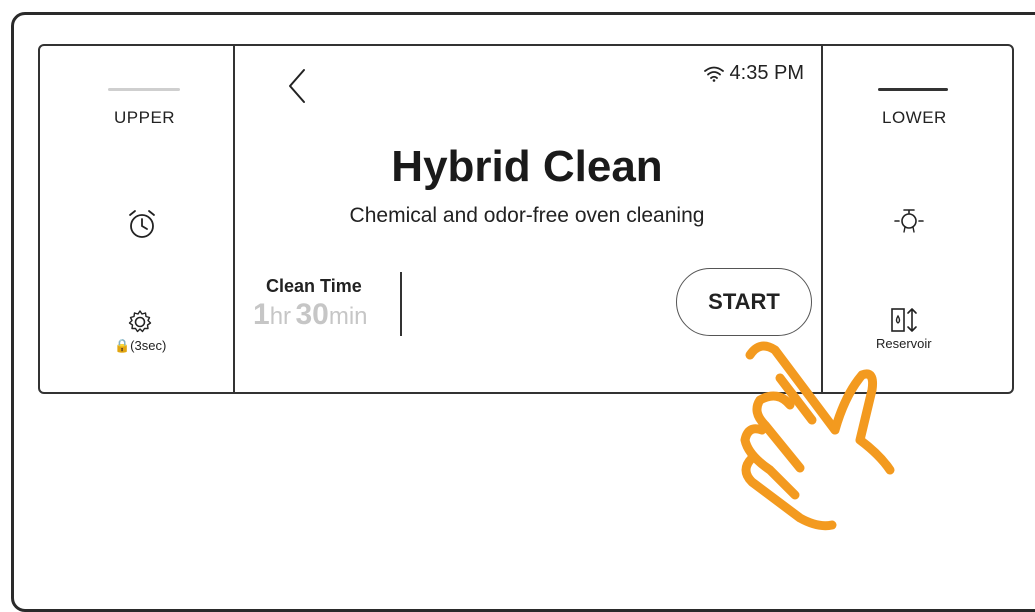 The image size is (1035, 612). Describe the element at coordinates (280, 316) in the screenshot. I see `clean-hours-unit: hr` at that location.